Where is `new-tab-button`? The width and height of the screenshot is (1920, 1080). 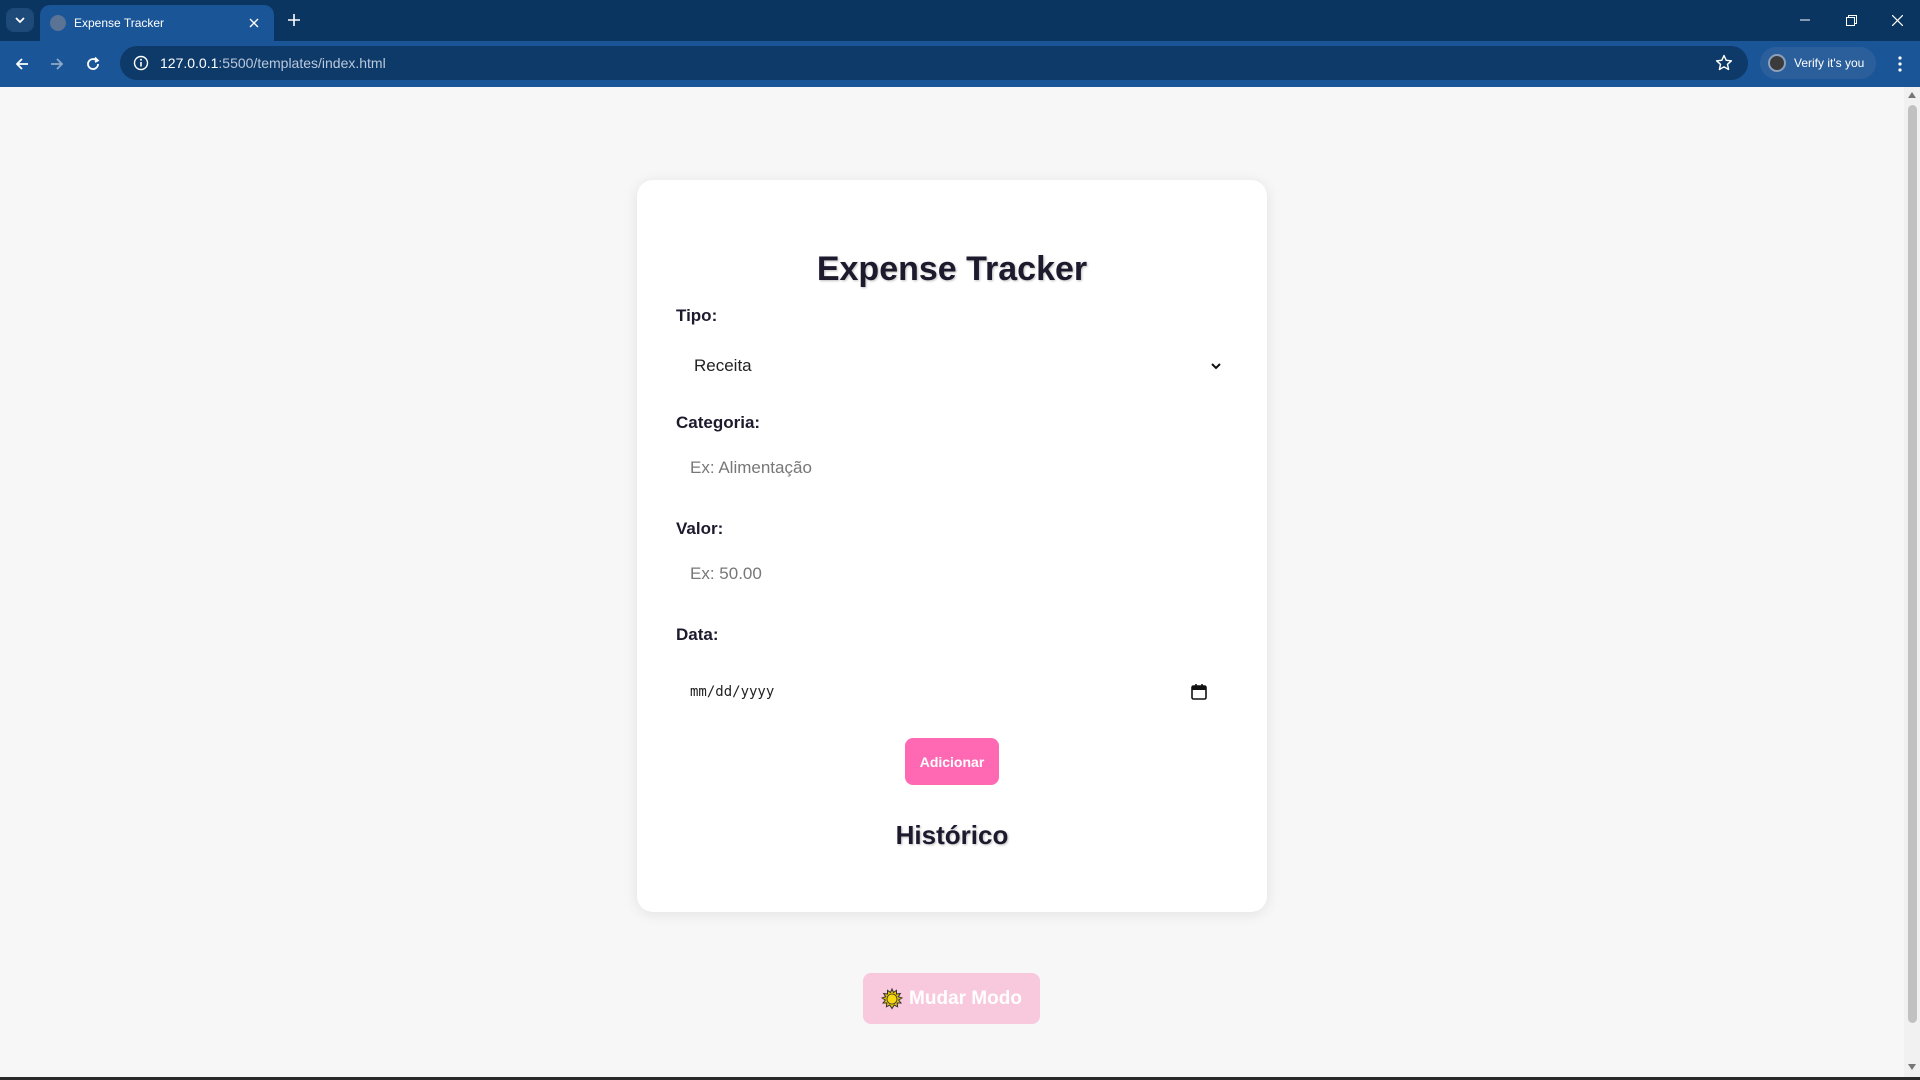 new-tab-button is located at coordinates (294, 20).